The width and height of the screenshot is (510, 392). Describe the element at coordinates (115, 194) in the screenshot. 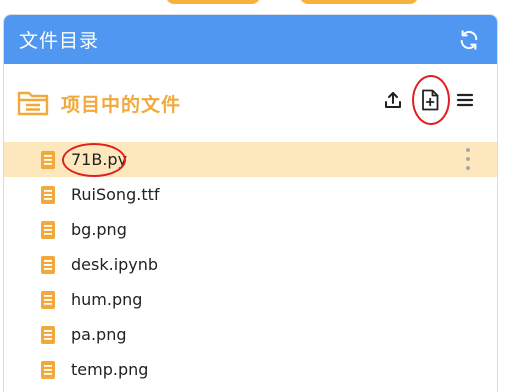

I see `file-name: RuiSong.ttf` at that location.